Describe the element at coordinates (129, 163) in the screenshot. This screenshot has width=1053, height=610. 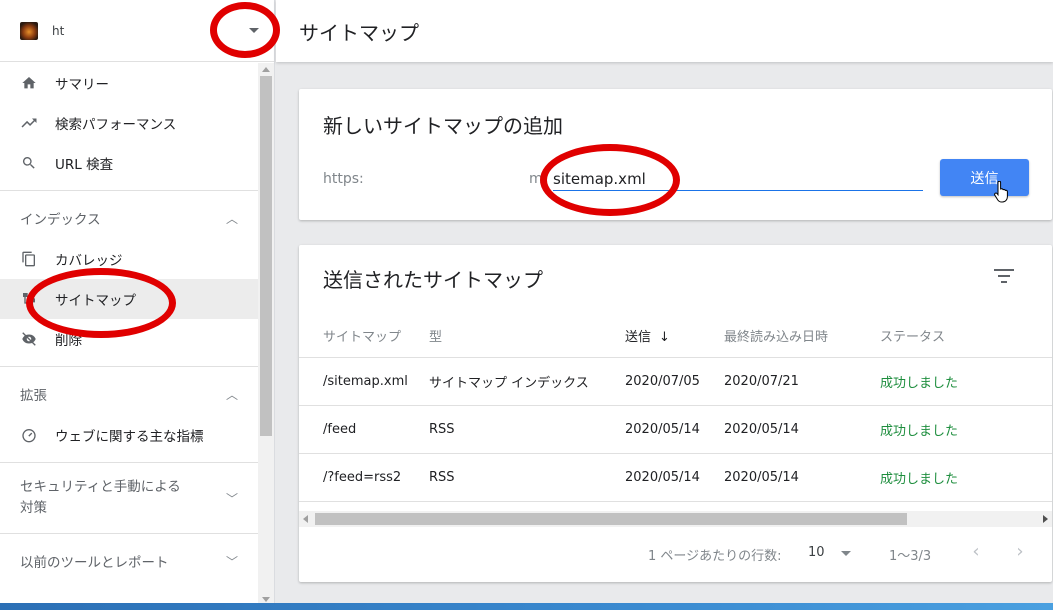
I see `sidebar-item-url-inspection: URL 検査` at that location.